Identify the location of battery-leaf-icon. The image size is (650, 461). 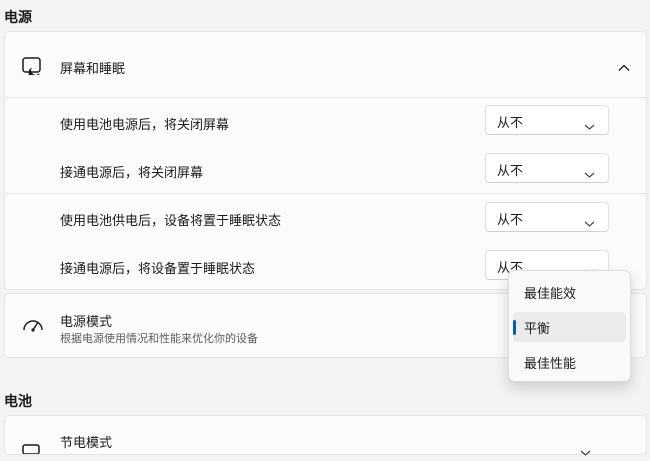
(33, 448).